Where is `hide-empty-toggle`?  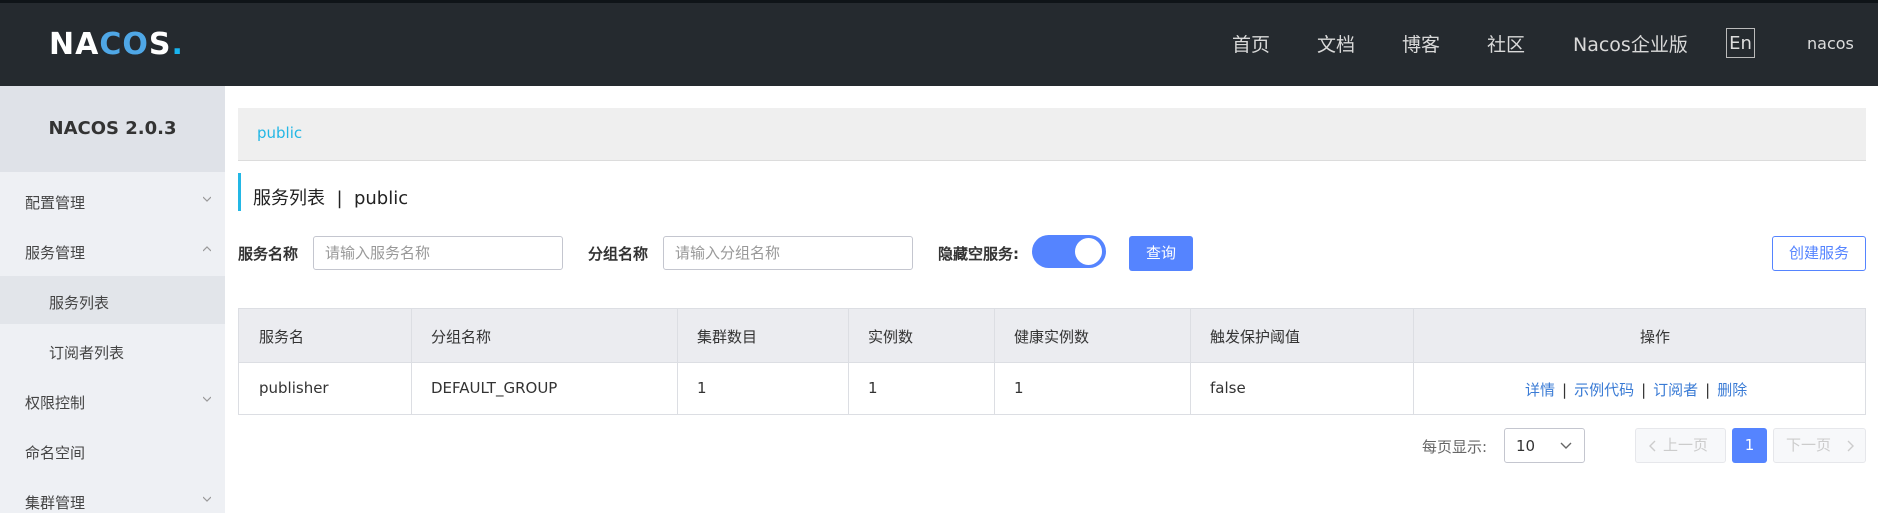 hide-empty-toggle is located at coordinates (1069, 251).